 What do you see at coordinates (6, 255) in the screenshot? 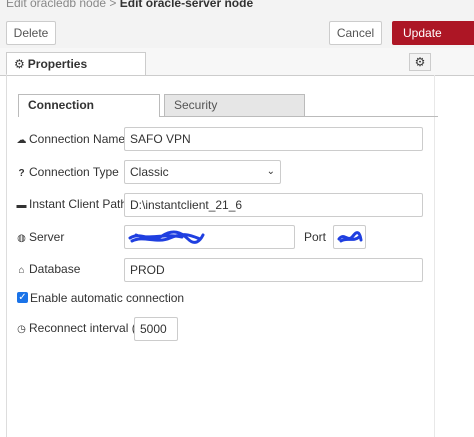
I see `panel-border` at bounding box center [6, 255].